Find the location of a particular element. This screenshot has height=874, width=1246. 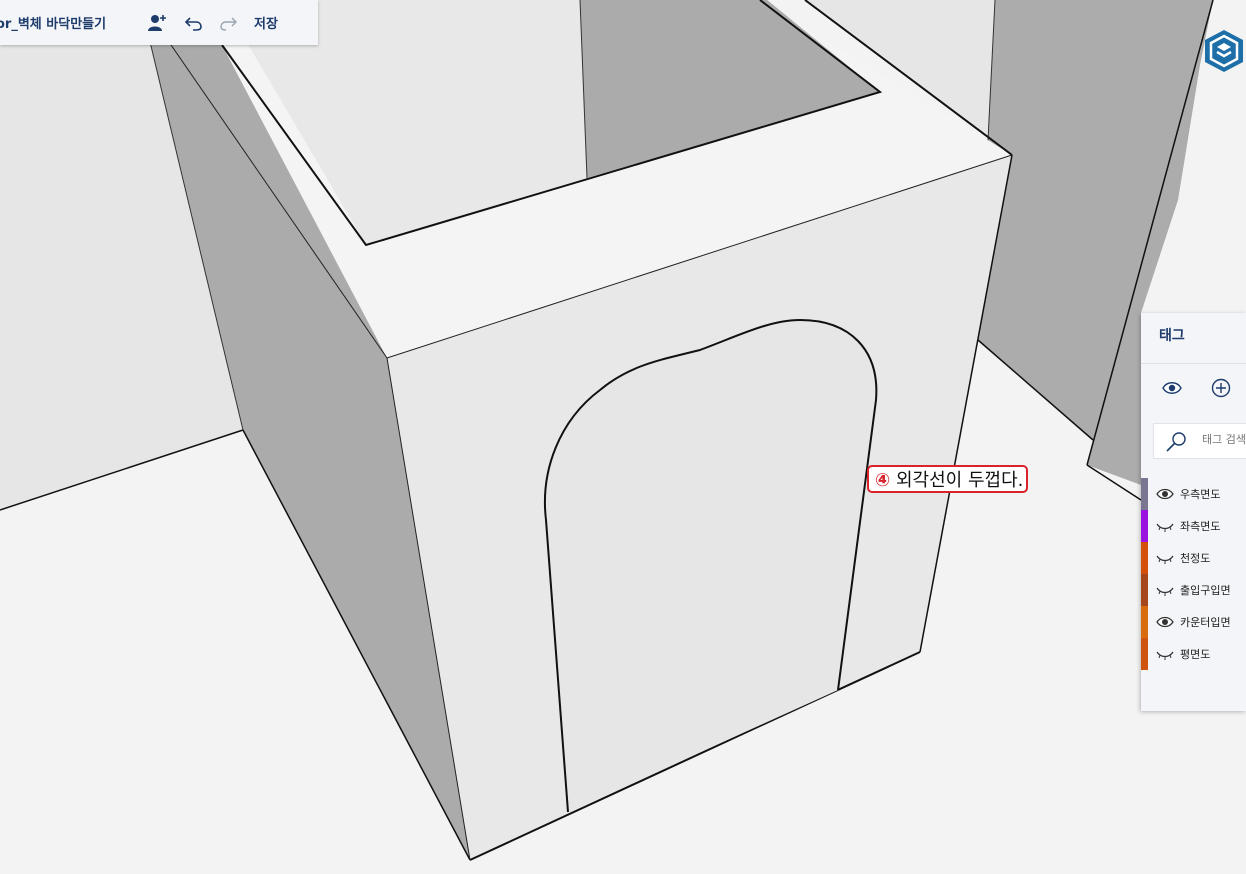

tag-search-box is located at coordinates (1199, 441).